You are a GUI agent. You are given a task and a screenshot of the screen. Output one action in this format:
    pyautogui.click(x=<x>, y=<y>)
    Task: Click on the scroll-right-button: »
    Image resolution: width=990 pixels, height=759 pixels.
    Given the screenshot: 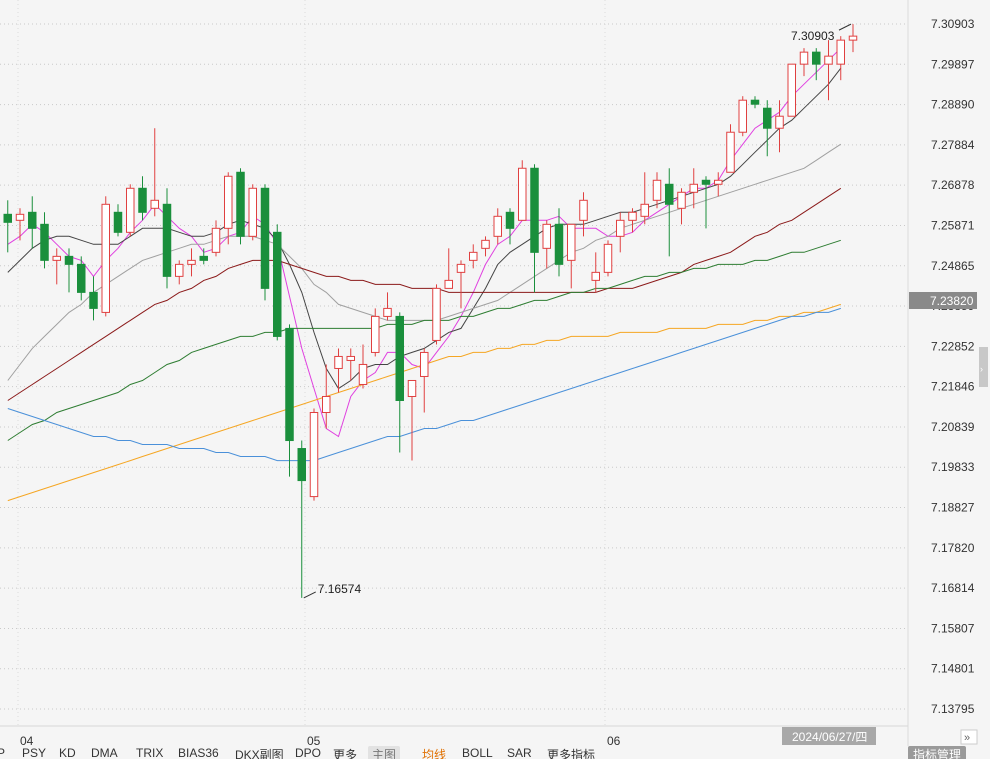 What is the action you would take?
    pyautogui.click(x=969, y=737)
    